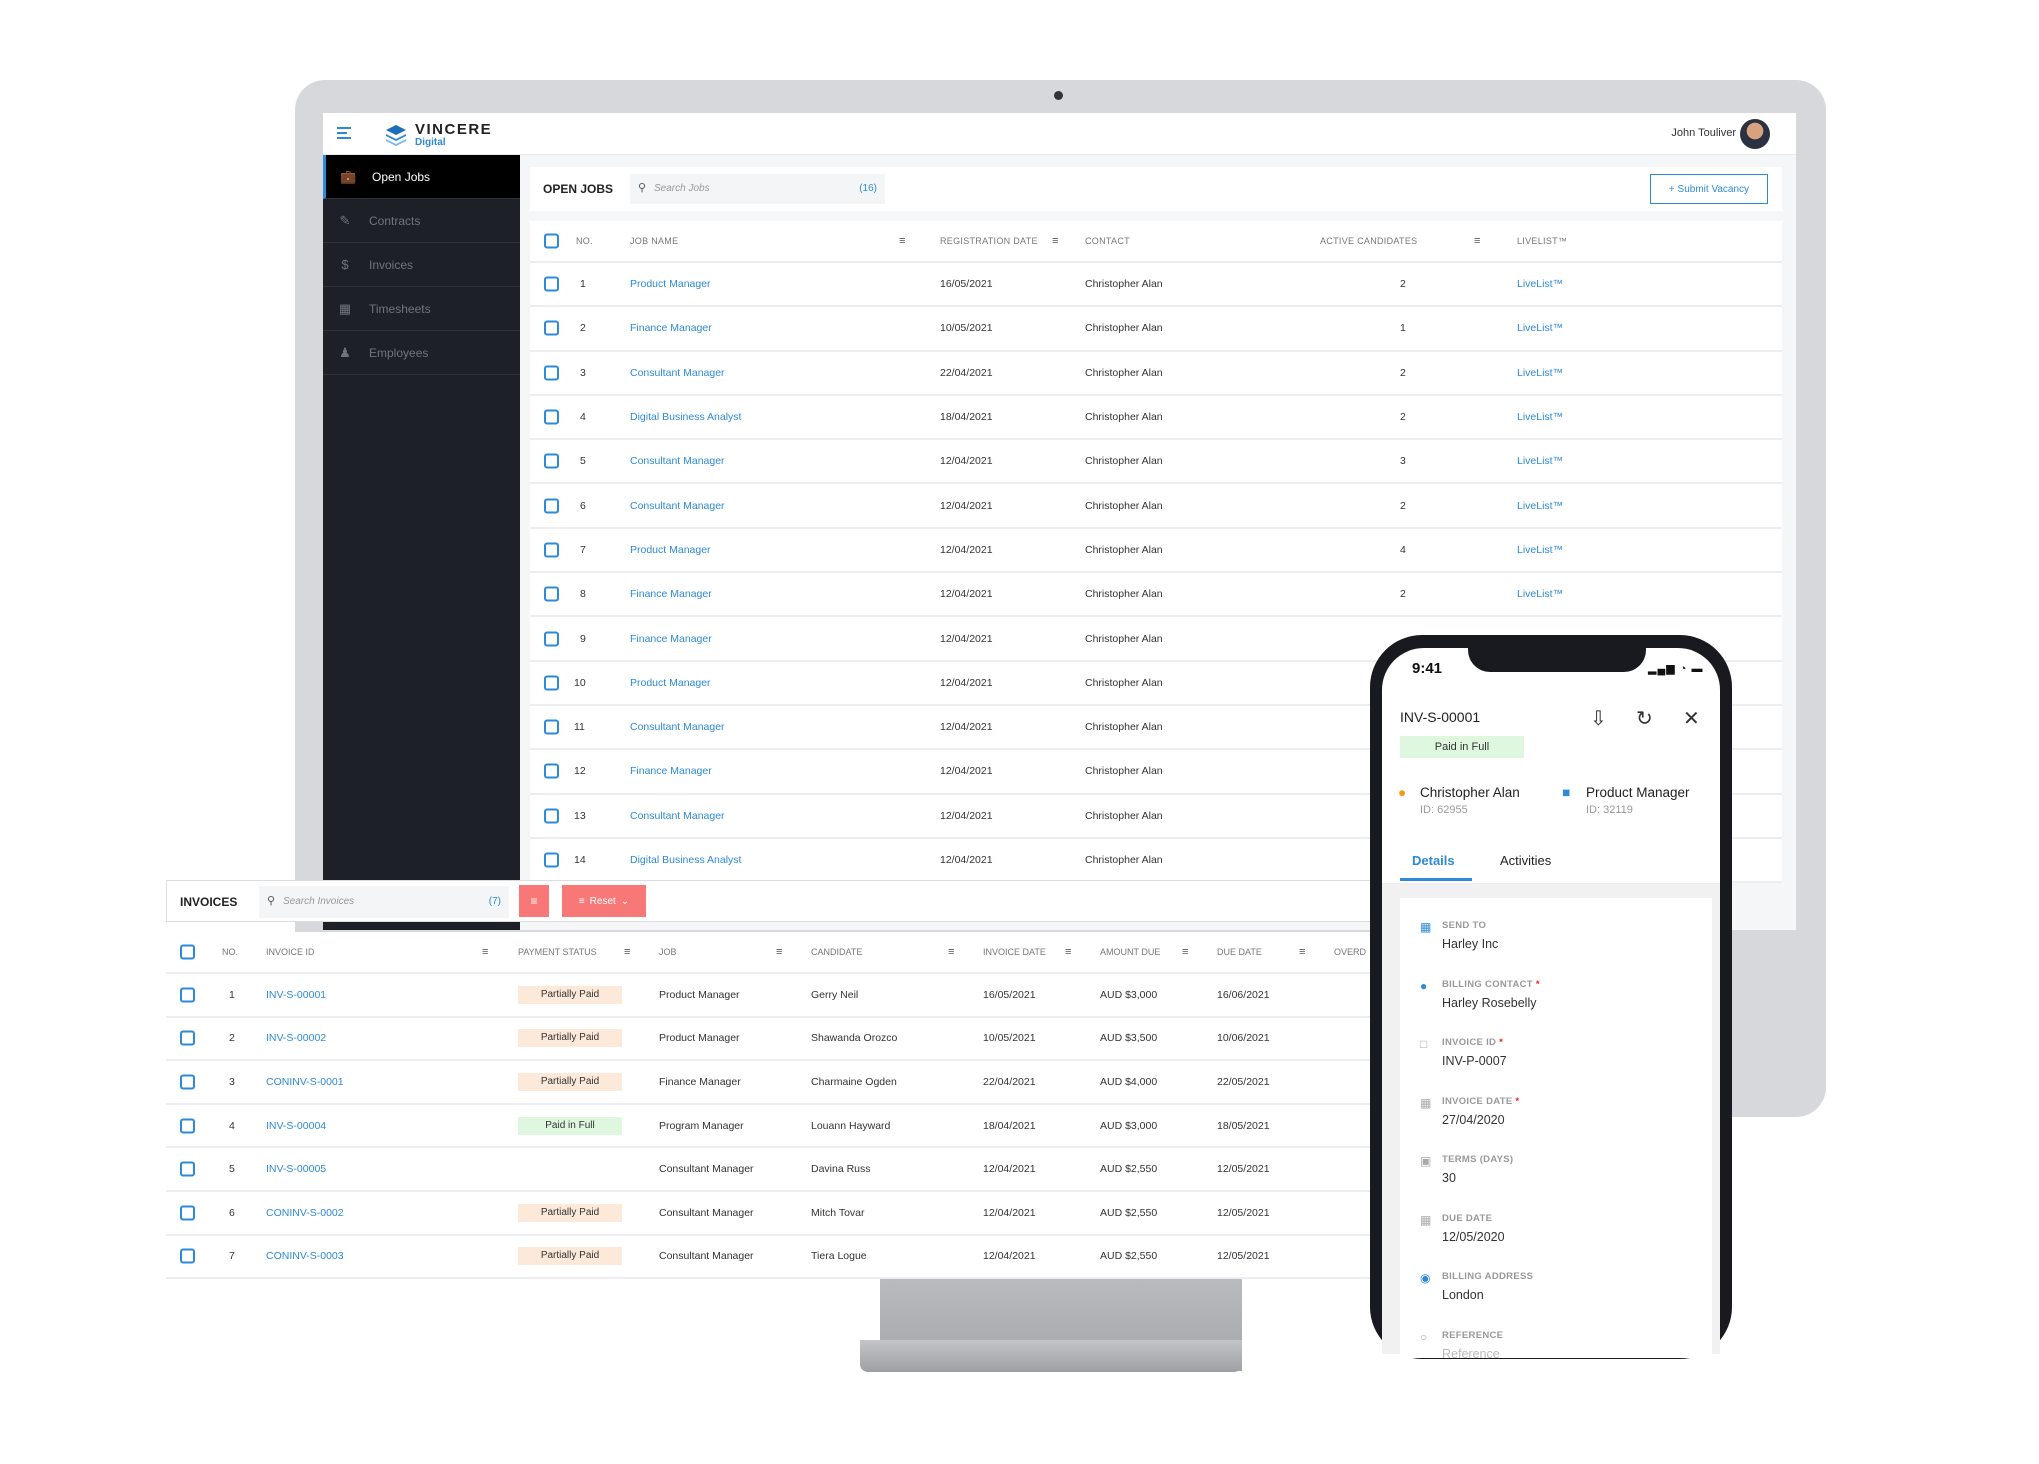 The width and height of the screenshot is (2039, 1464). What do you see at coordinates (305, 1082) in the screenshot?
I see `invoice-id-link: CONINV-S-0001` at bounding box center [305, 1082].